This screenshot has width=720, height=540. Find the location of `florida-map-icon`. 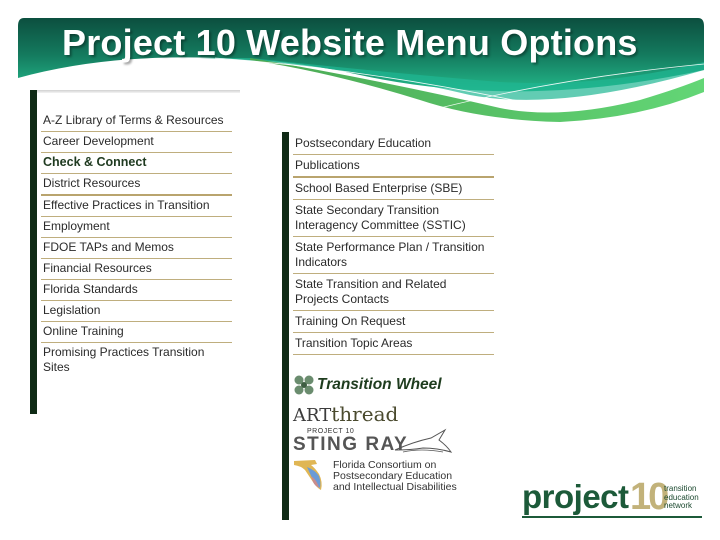

florida-map-icon is located at coordinates (308, 475).